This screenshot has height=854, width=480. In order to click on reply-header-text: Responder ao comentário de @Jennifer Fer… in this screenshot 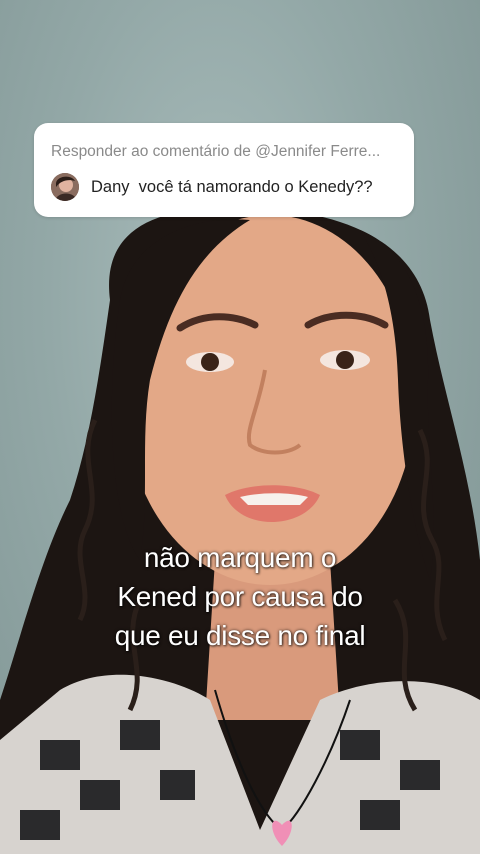, I will do `click(216, 151)`.